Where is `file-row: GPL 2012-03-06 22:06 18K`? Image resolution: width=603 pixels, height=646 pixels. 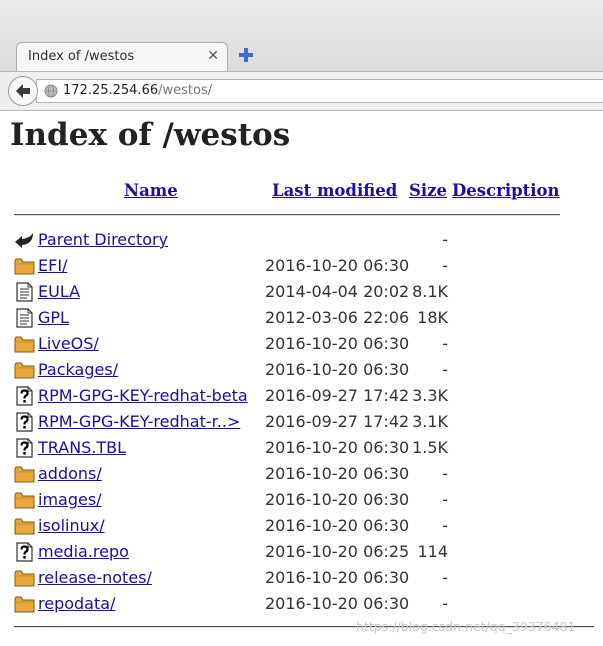 file-row: GPL 2012-03-06 22:06 18K is located at coordinates (301, 318).